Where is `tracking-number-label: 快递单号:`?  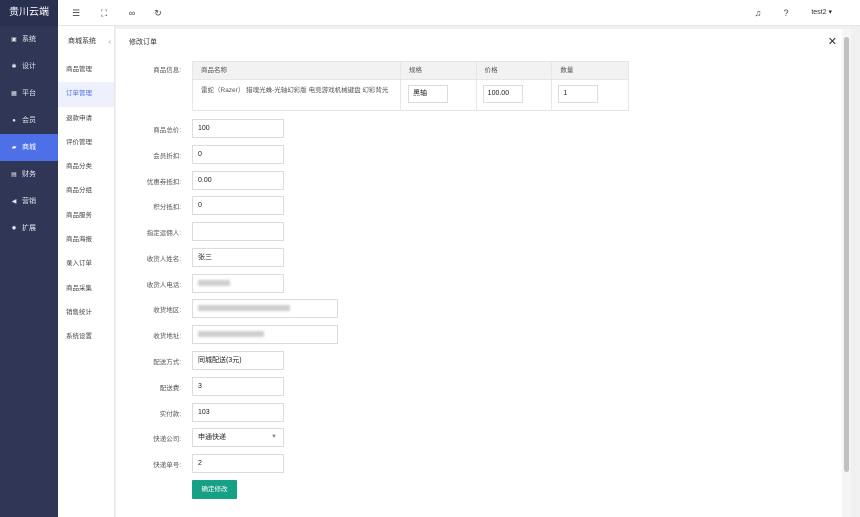 tracking-number-label: 快递单号: is located at coordinates (167, 465).